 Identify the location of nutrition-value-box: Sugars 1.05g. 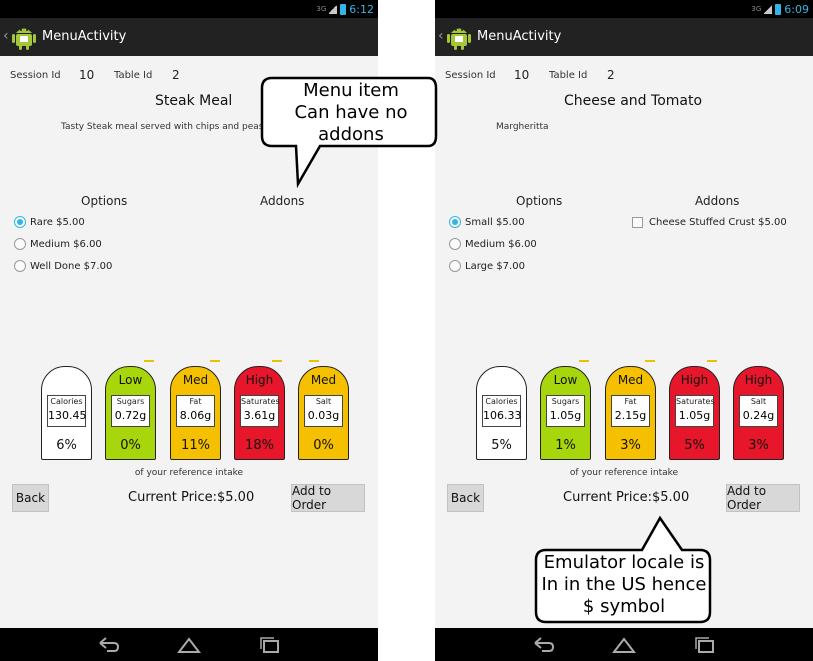
(565, 411).